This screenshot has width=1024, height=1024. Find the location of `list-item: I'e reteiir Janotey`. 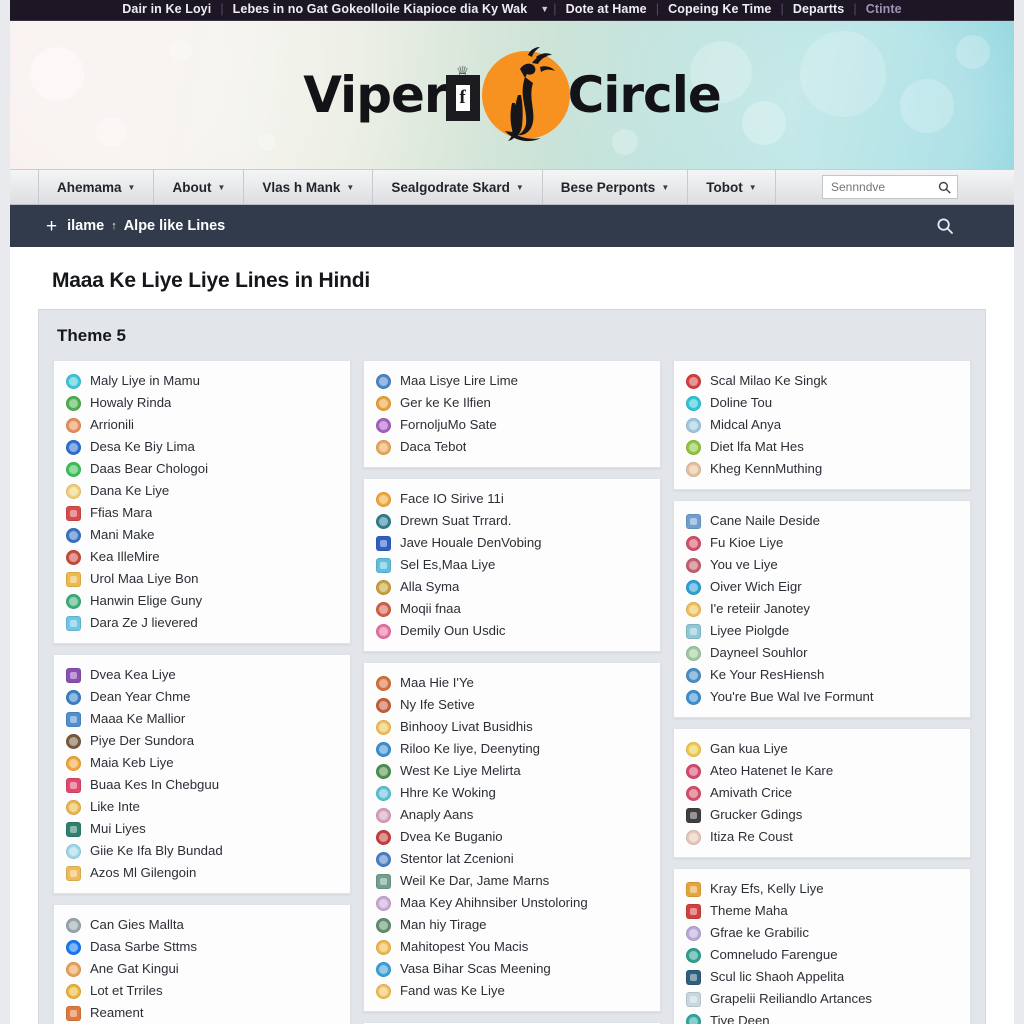

list-item: I'e reteiir Janotey is located at coordinates (823, 609).